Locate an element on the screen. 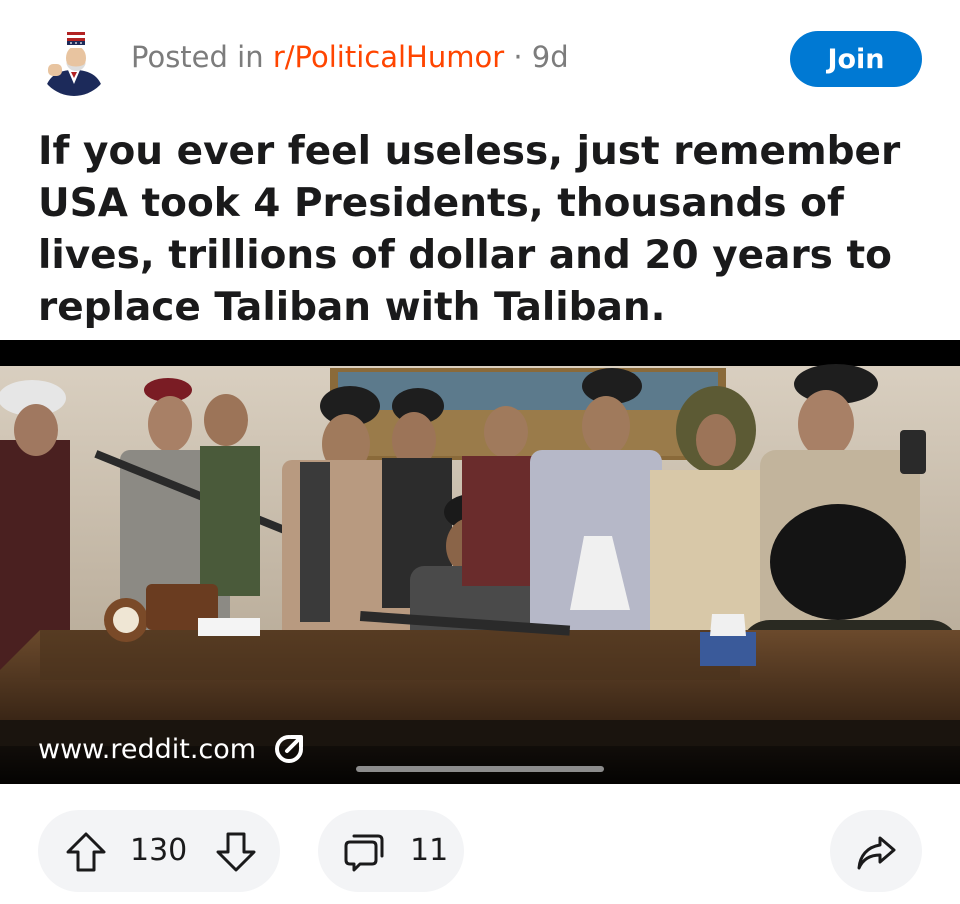  uncle-sam-avatar-image is located at coordinates (74, 60).